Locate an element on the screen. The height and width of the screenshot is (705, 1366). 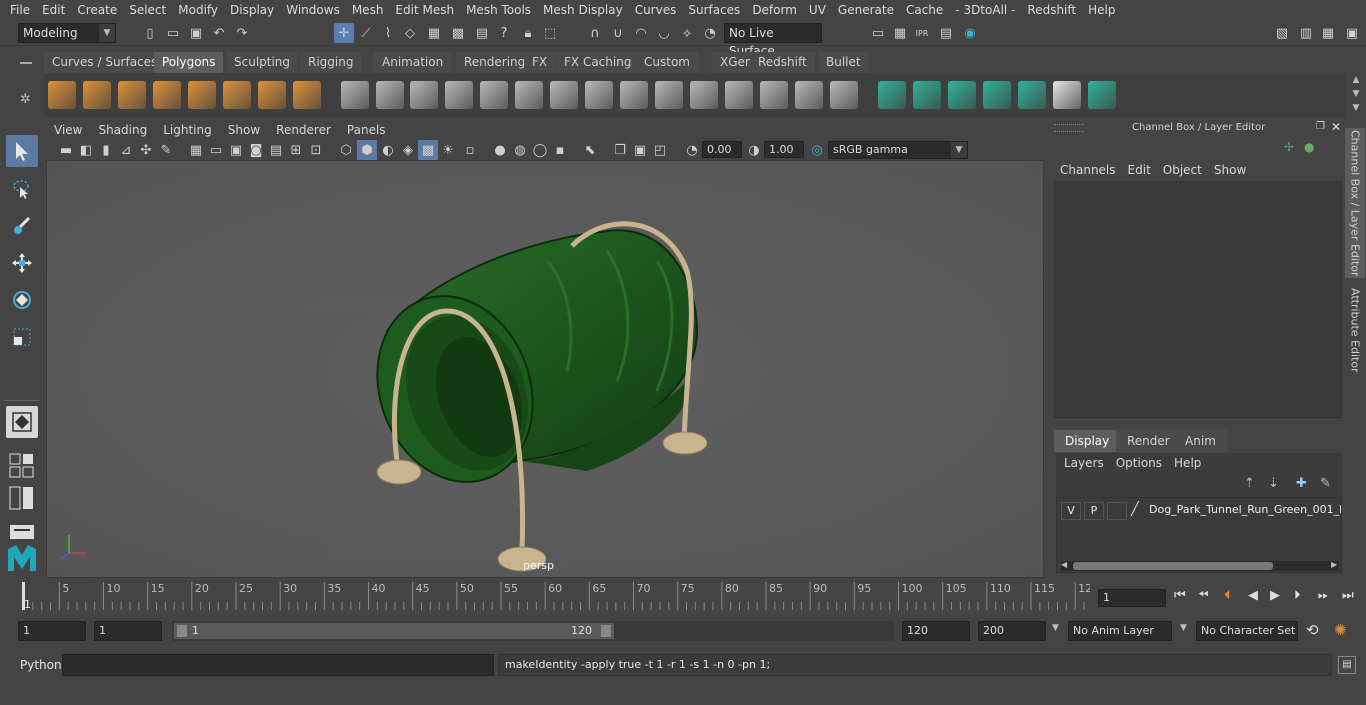
go-to-start-icon: ⏮ is located at coordinates (1180, 595).